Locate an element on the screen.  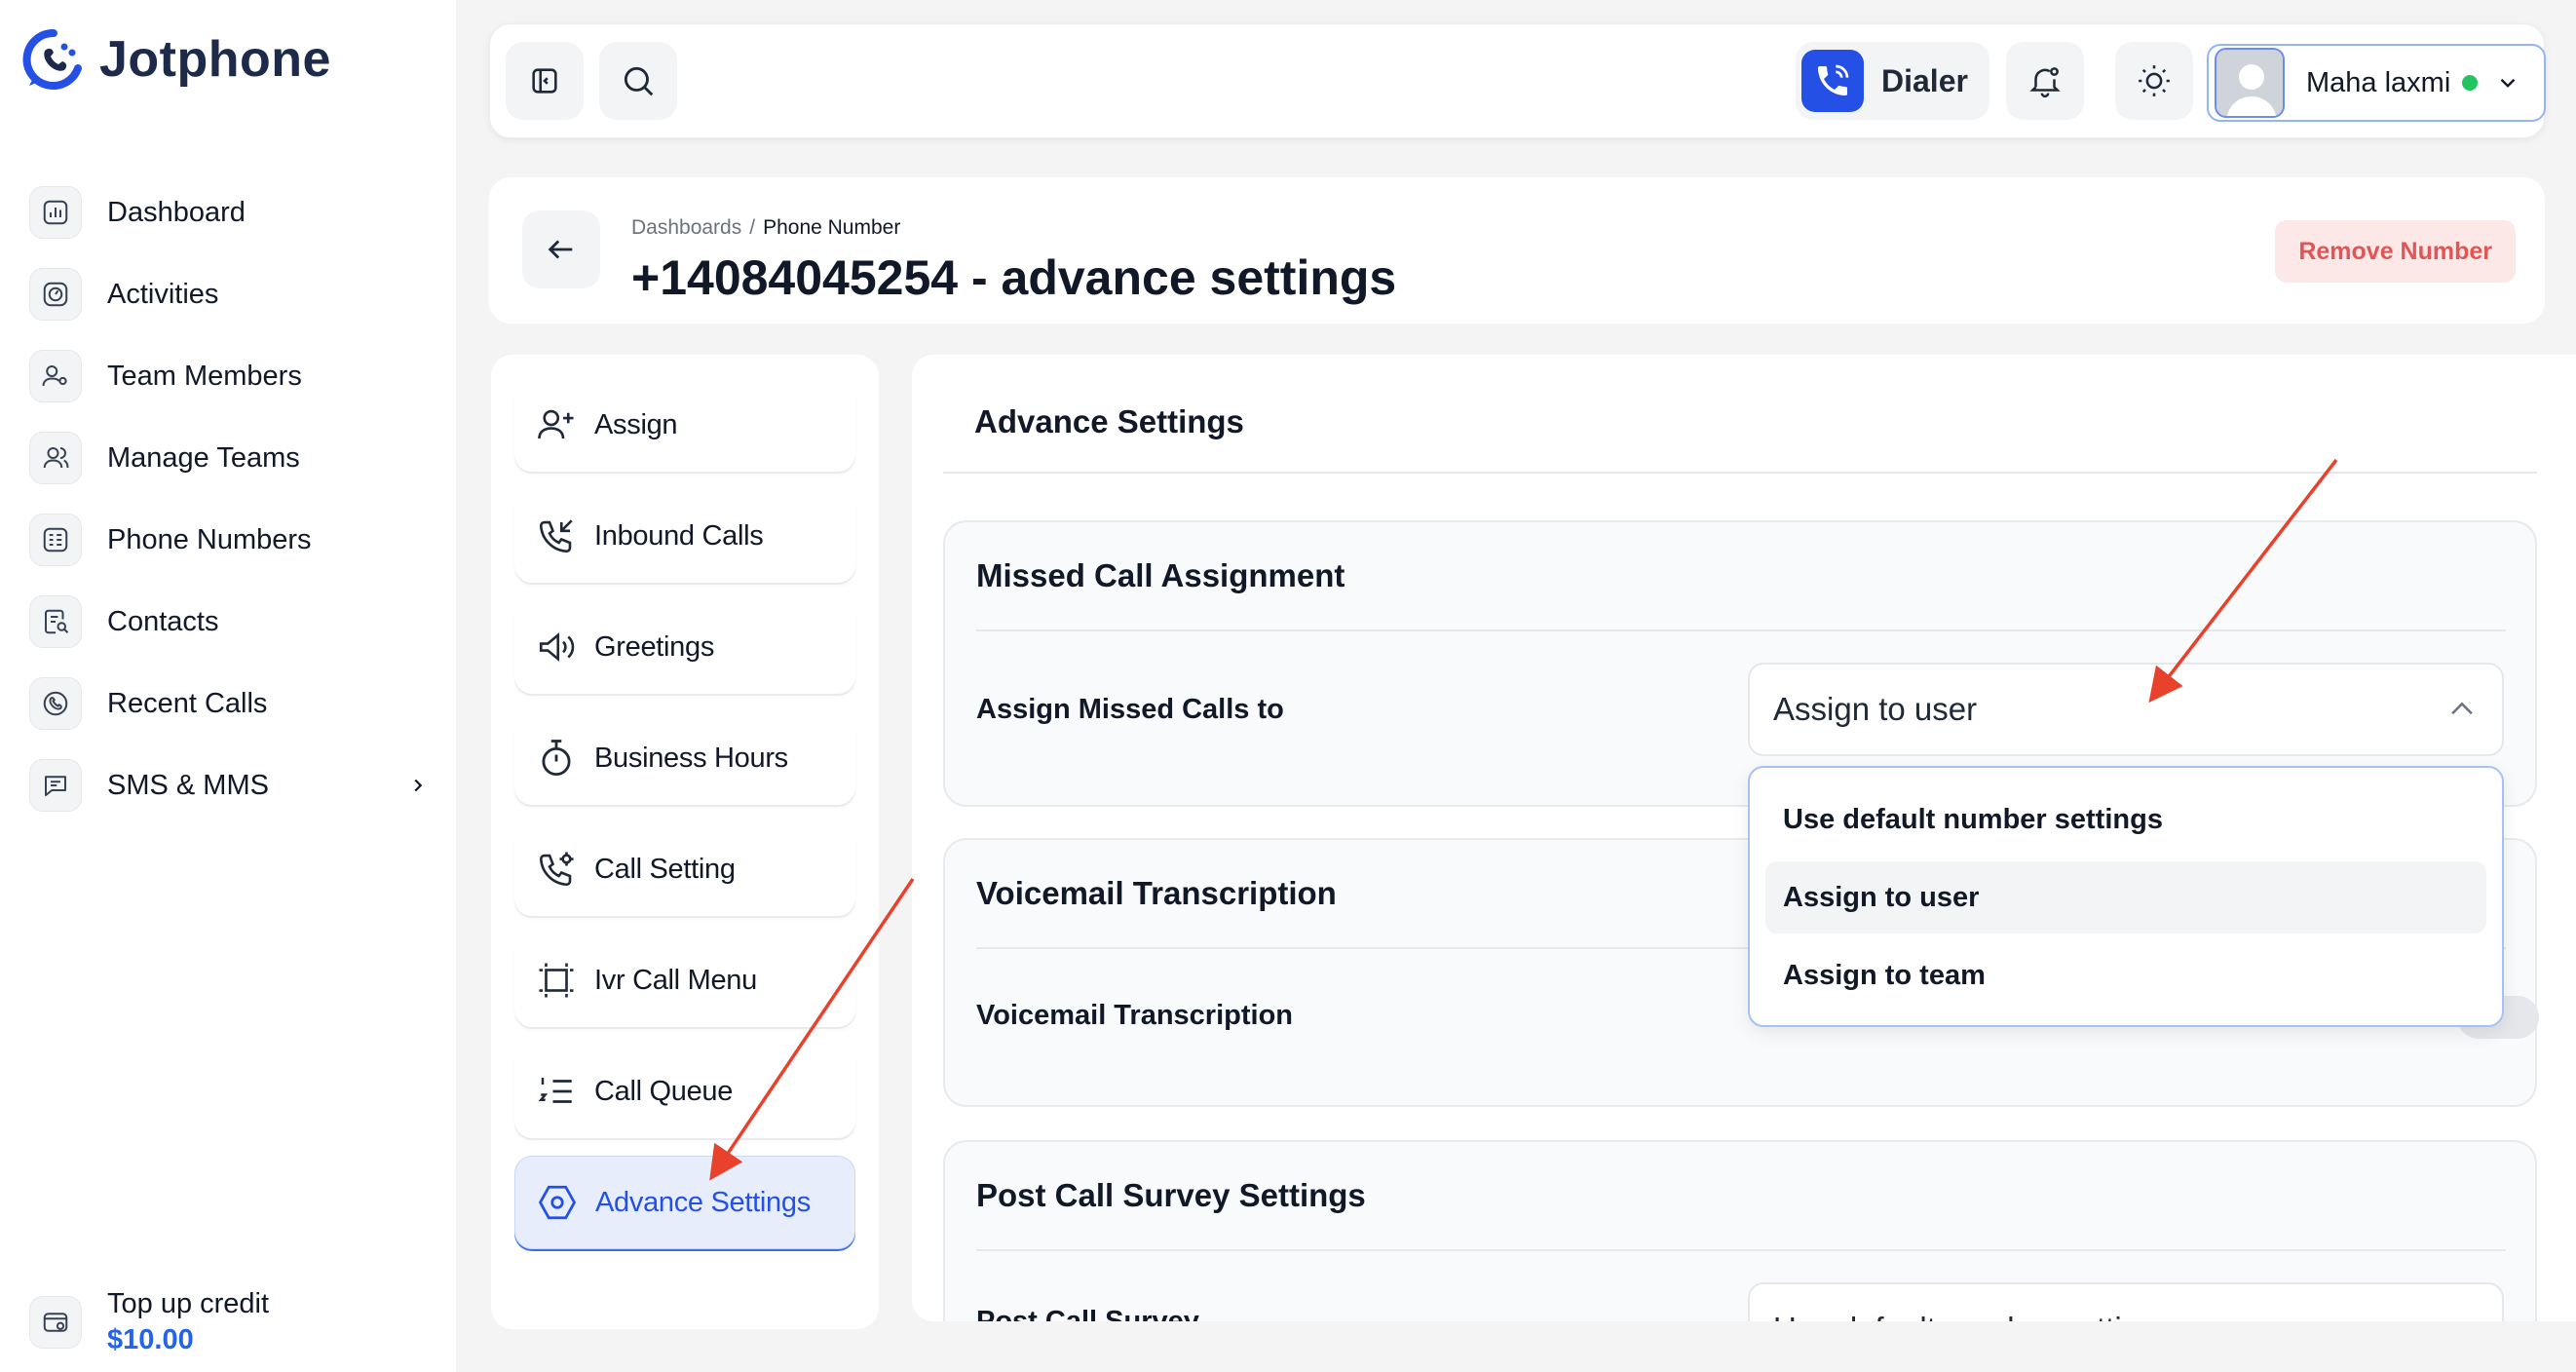
jotphone-logo-icon is located at coordinates (53, 59).